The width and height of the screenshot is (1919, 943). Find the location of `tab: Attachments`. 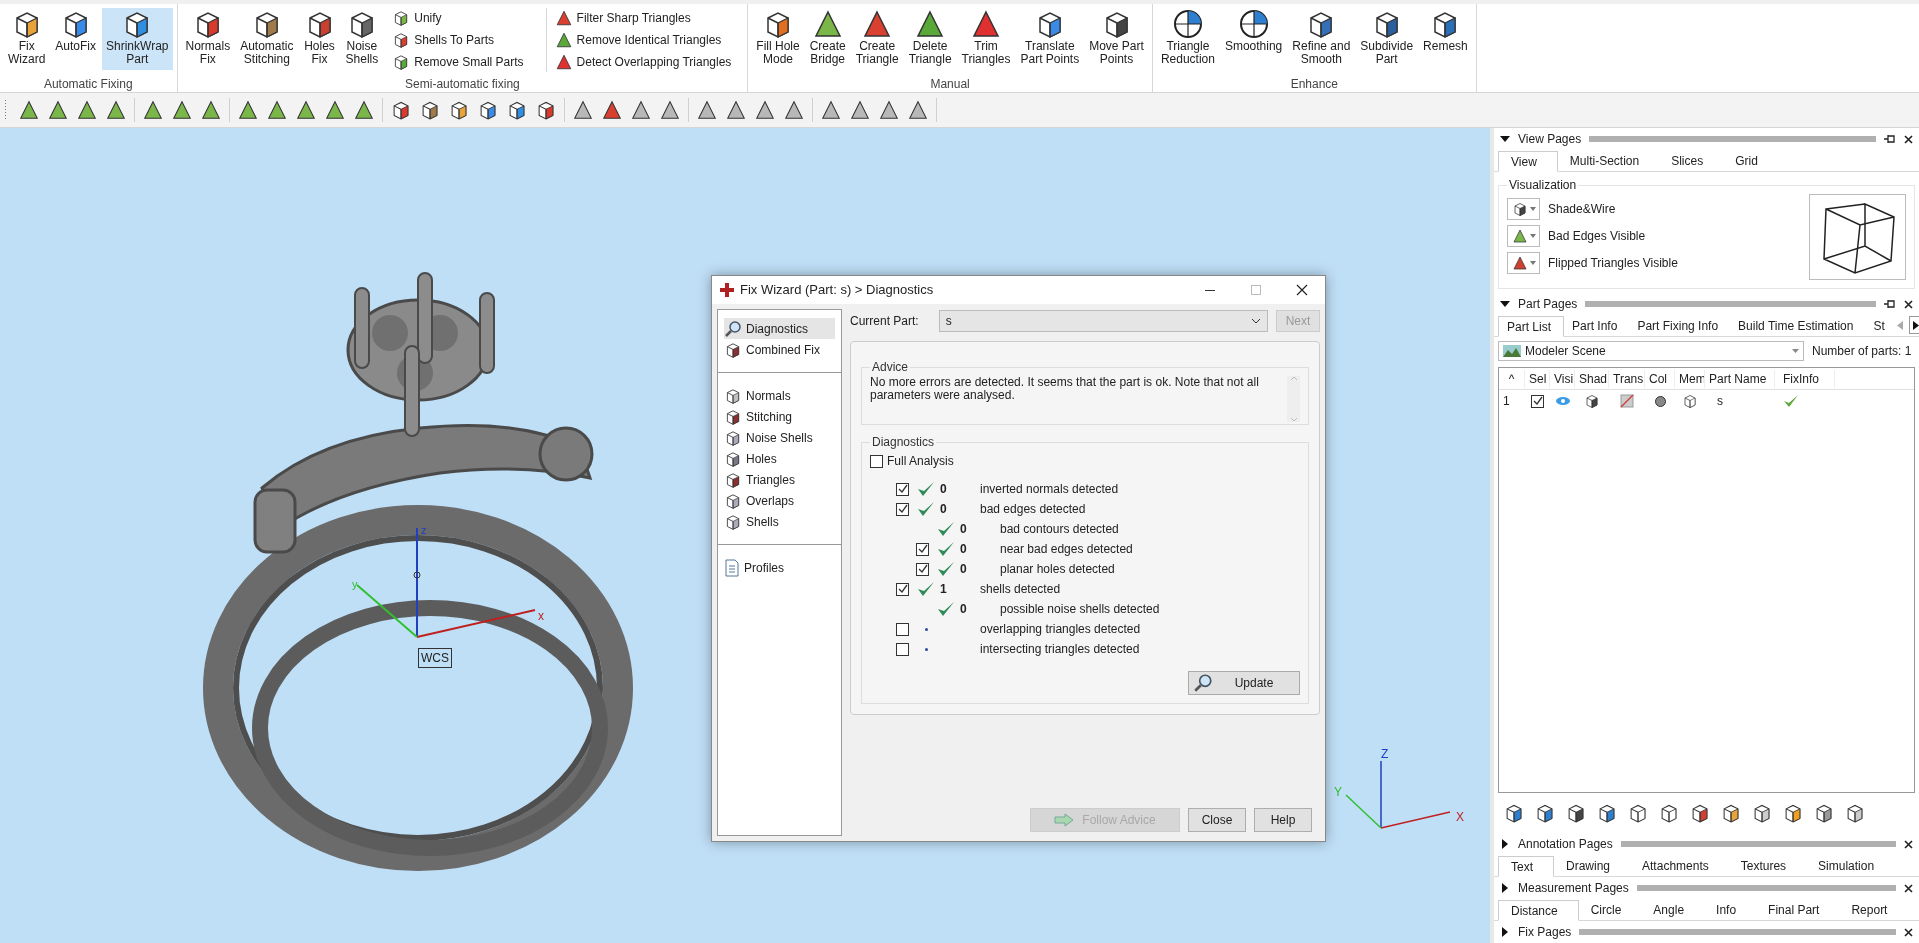

tab: Attachments is located at coordinates (1679, 865).